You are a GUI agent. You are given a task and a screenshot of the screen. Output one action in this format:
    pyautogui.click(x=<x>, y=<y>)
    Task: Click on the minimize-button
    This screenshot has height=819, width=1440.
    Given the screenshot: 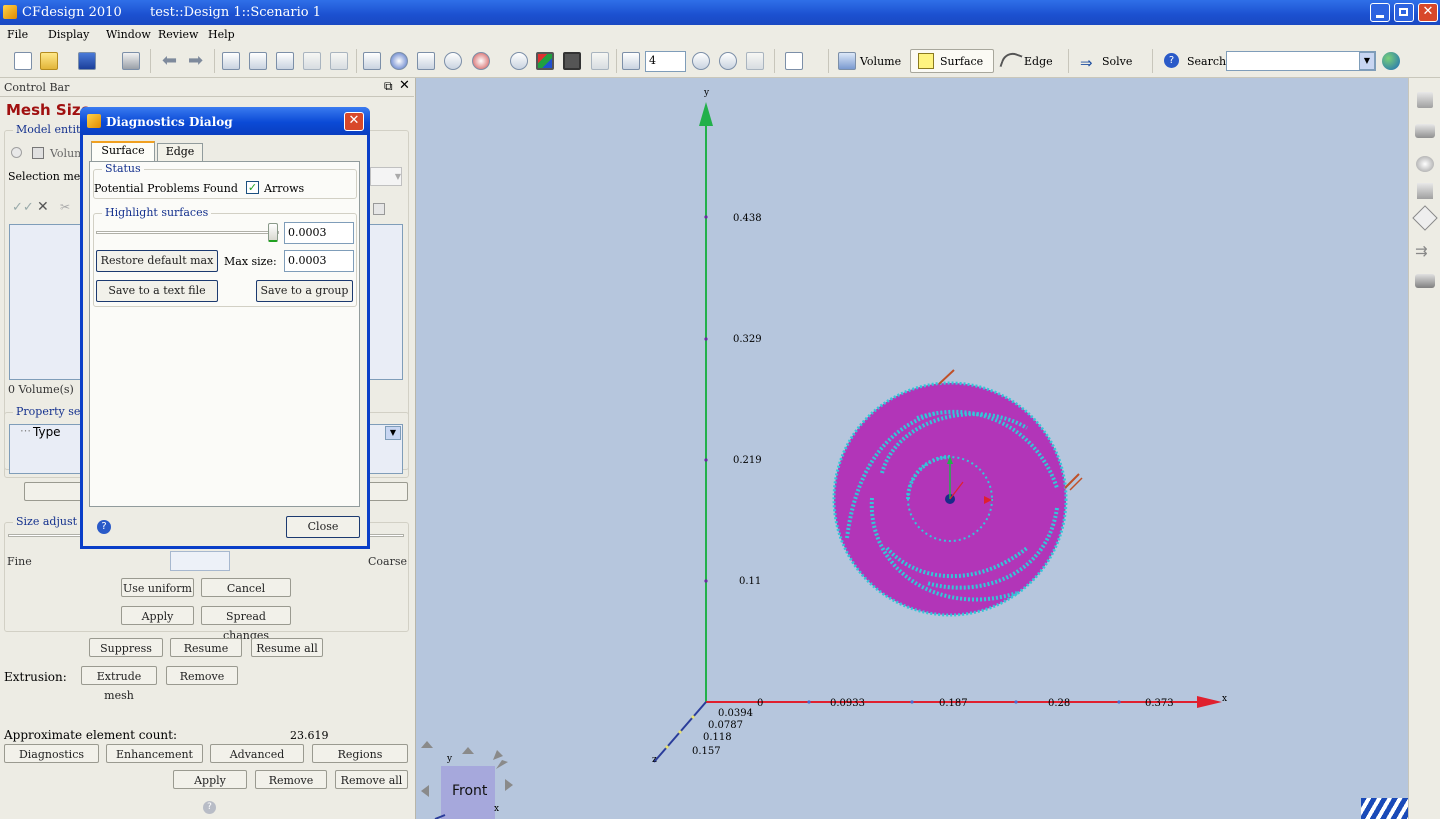 What is the action you would take?
    pyautogui.click(x=1380, y=12)
    